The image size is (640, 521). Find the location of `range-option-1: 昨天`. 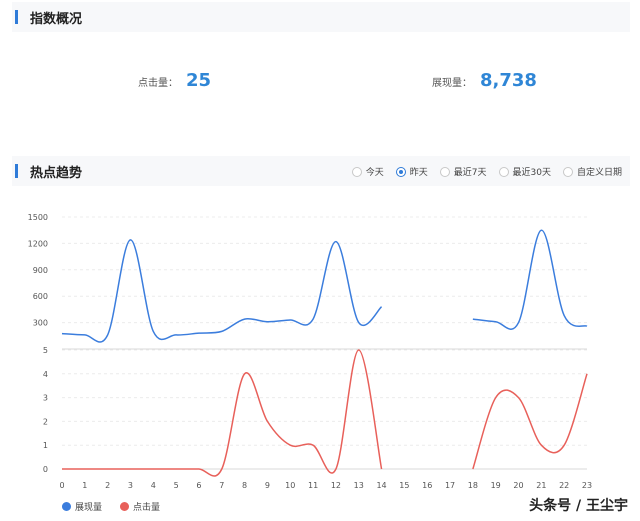

range-option-1: 昨天 is located at coordinates (411, 171).